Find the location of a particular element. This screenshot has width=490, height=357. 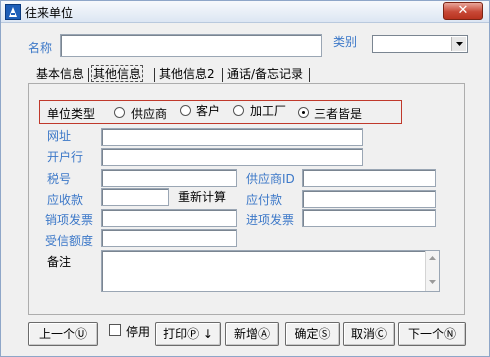

title-bar: 往来单位 ✕ is located at coordinates (245, 12).